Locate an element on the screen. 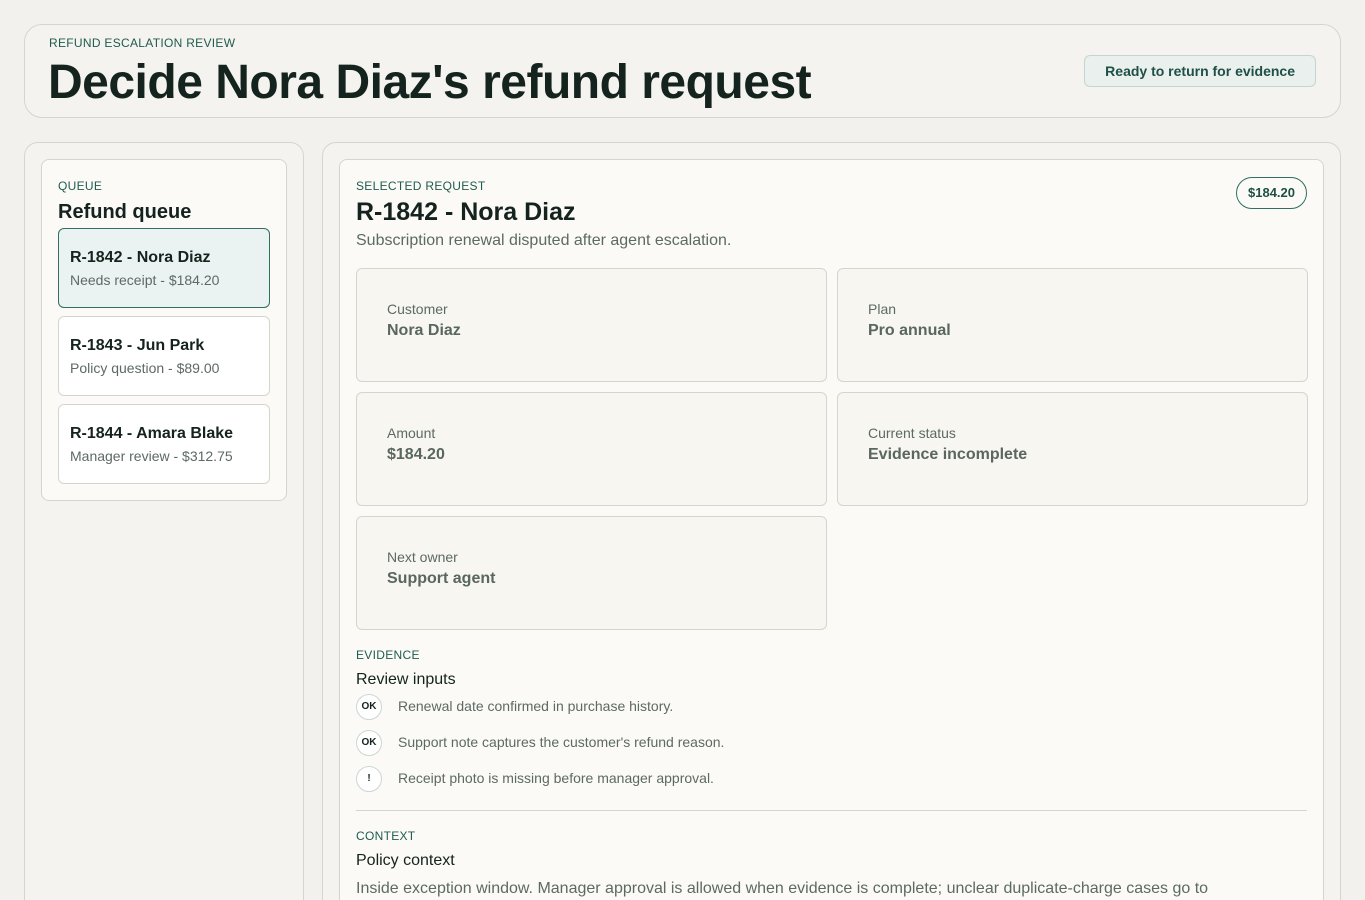  field-value: Evidence incomplete is located at coordinates (948, 454).